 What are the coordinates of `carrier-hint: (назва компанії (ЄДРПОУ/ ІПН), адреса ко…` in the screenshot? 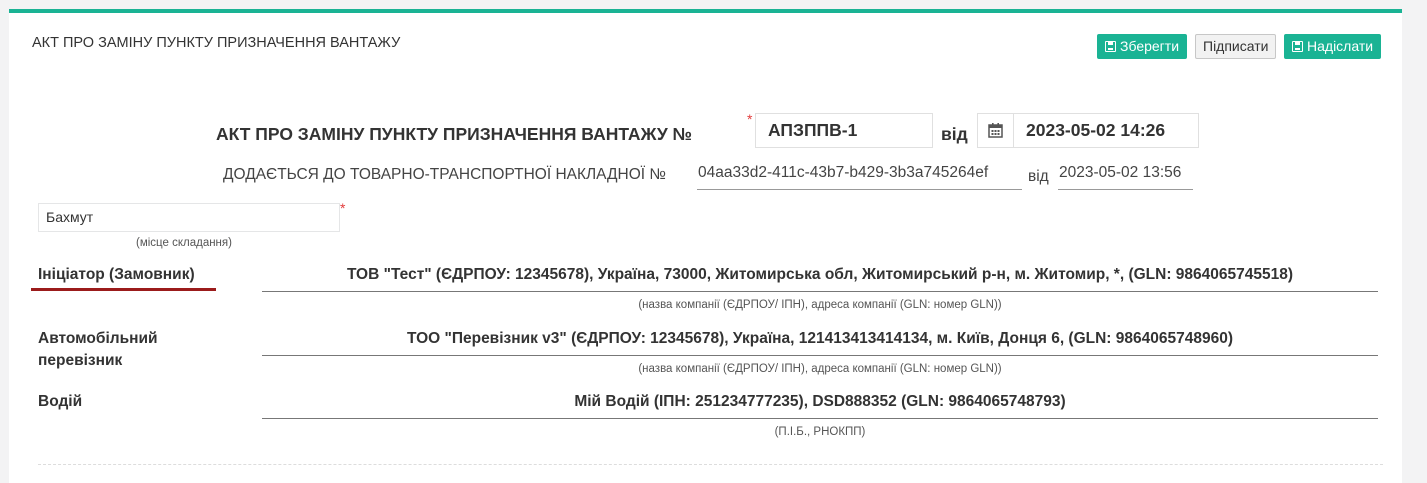 It's located at (820, 369).